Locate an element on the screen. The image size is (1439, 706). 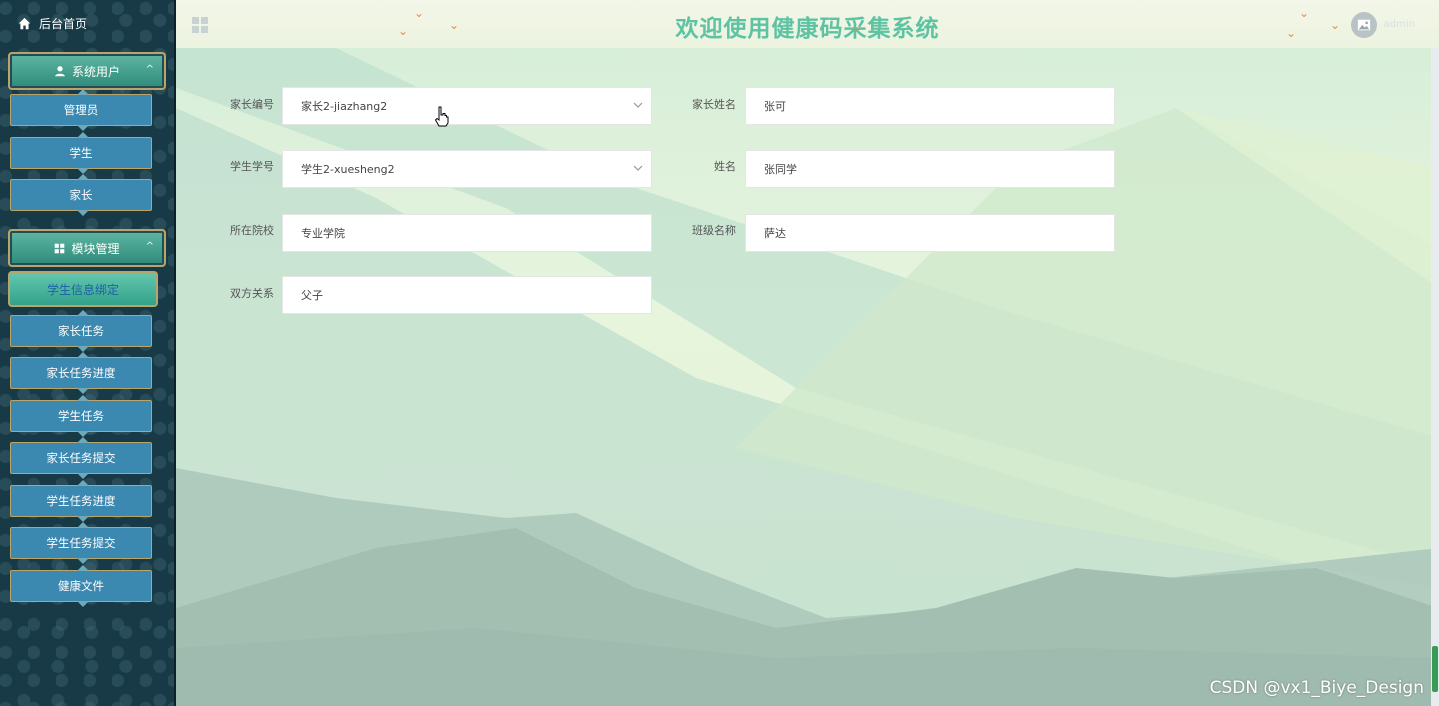
sidebar-item-label: 学生 is located at coordinates (81, 153).